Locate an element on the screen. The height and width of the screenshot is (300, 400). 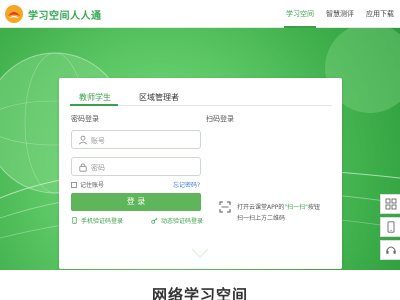
section-title: 网络学习空间 is located at coordinates (199, 293).